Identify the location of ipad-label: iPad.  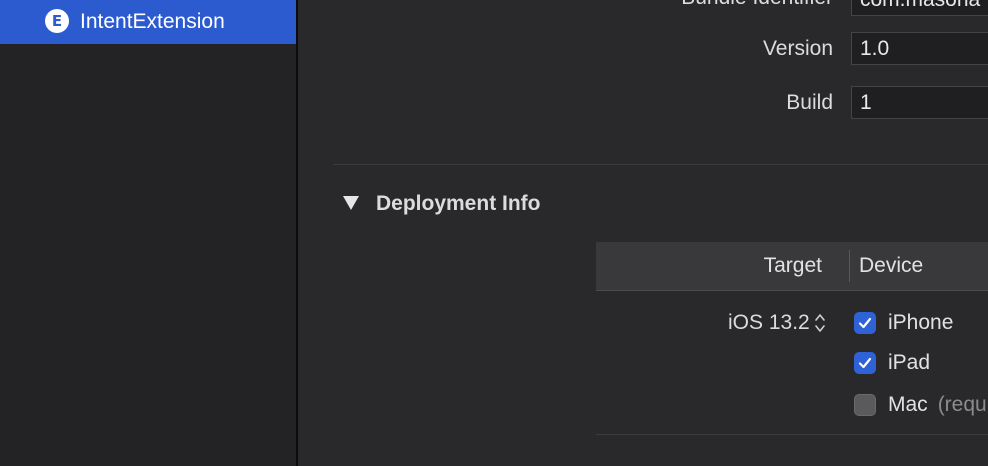
(909, 362).